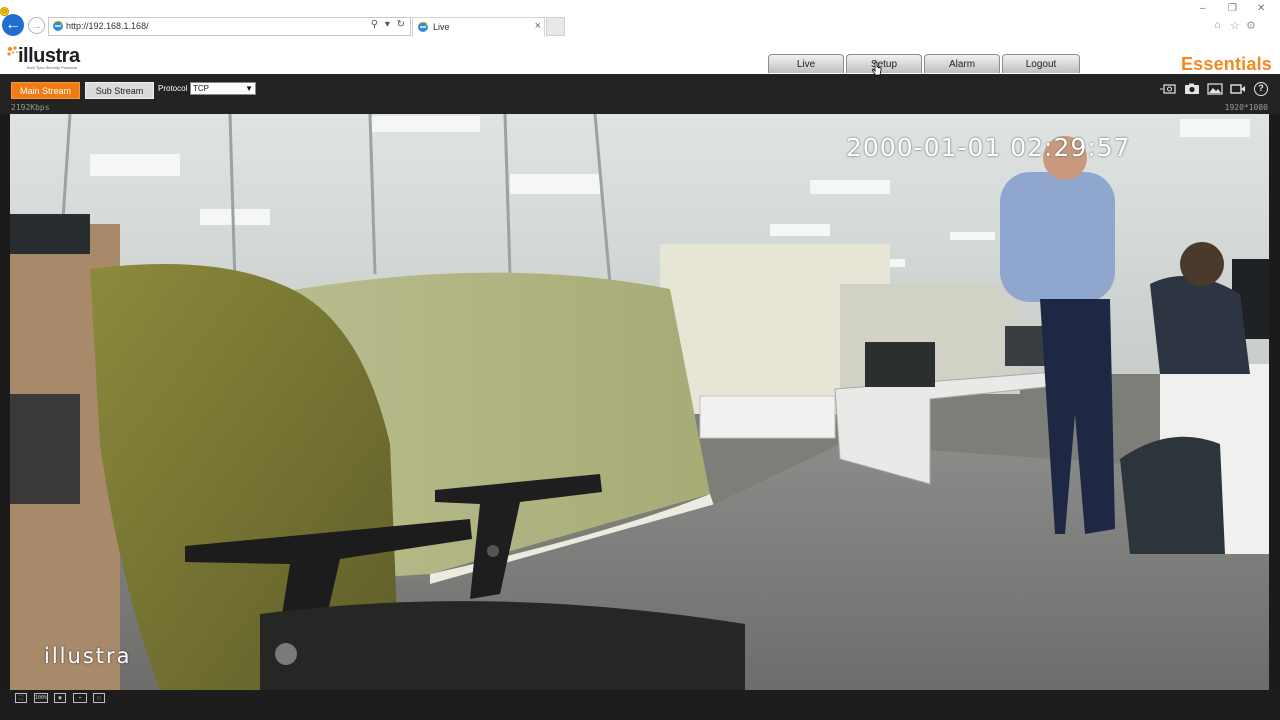 Image resolution: width=1280 pixels, height=720 pixels. I want to click on original-size-icon: ▢, so click(99, 698).